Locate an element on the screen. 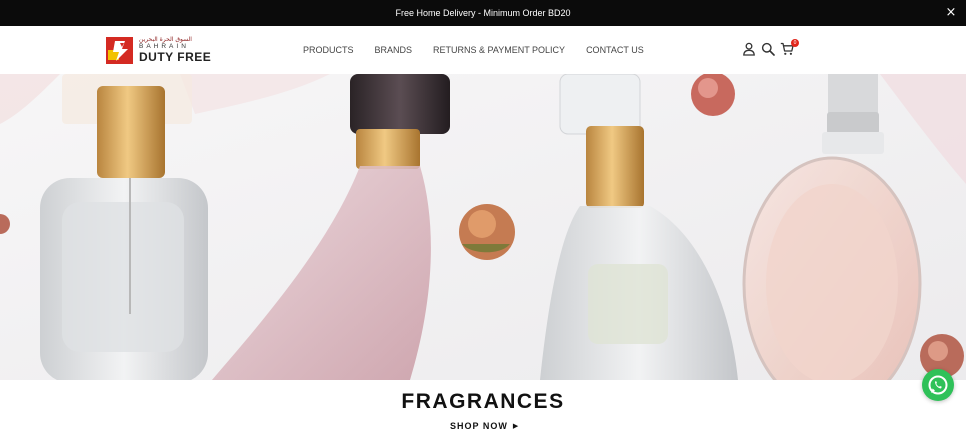 This screenshot has width=966, height=448. whatsapp-chat-button is located at coordinates (938, 385).